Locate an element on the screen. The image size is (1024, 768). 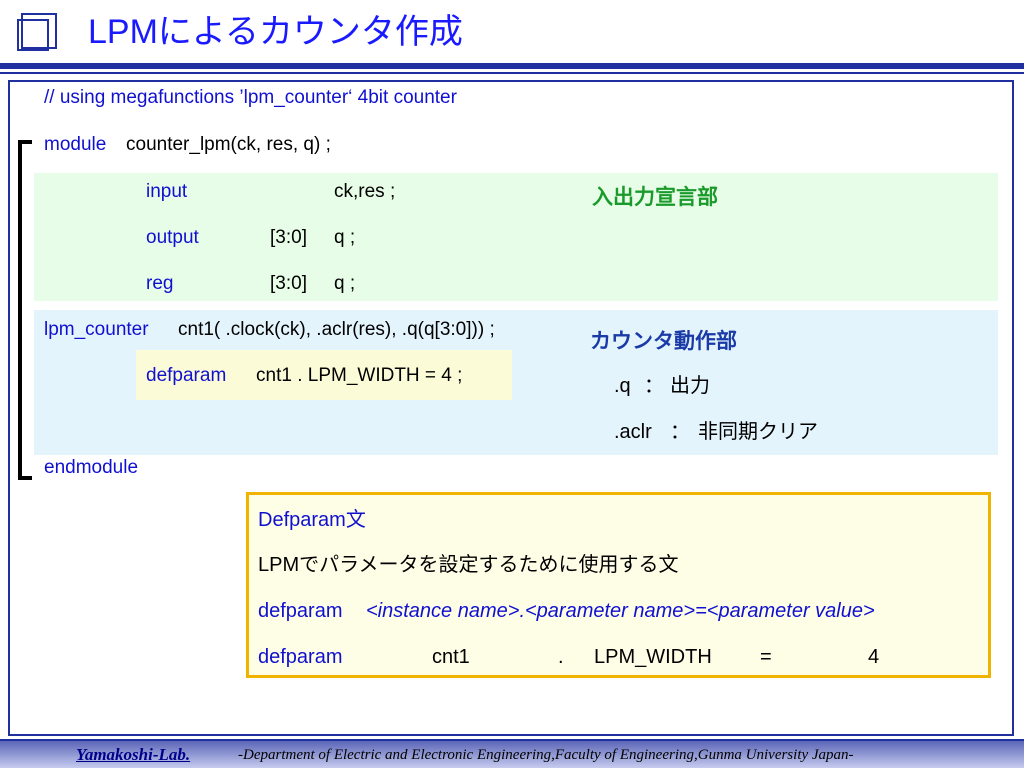
module-declaration: counter_lpm(ck, res, q) ; is located at coordinates (228, 144).